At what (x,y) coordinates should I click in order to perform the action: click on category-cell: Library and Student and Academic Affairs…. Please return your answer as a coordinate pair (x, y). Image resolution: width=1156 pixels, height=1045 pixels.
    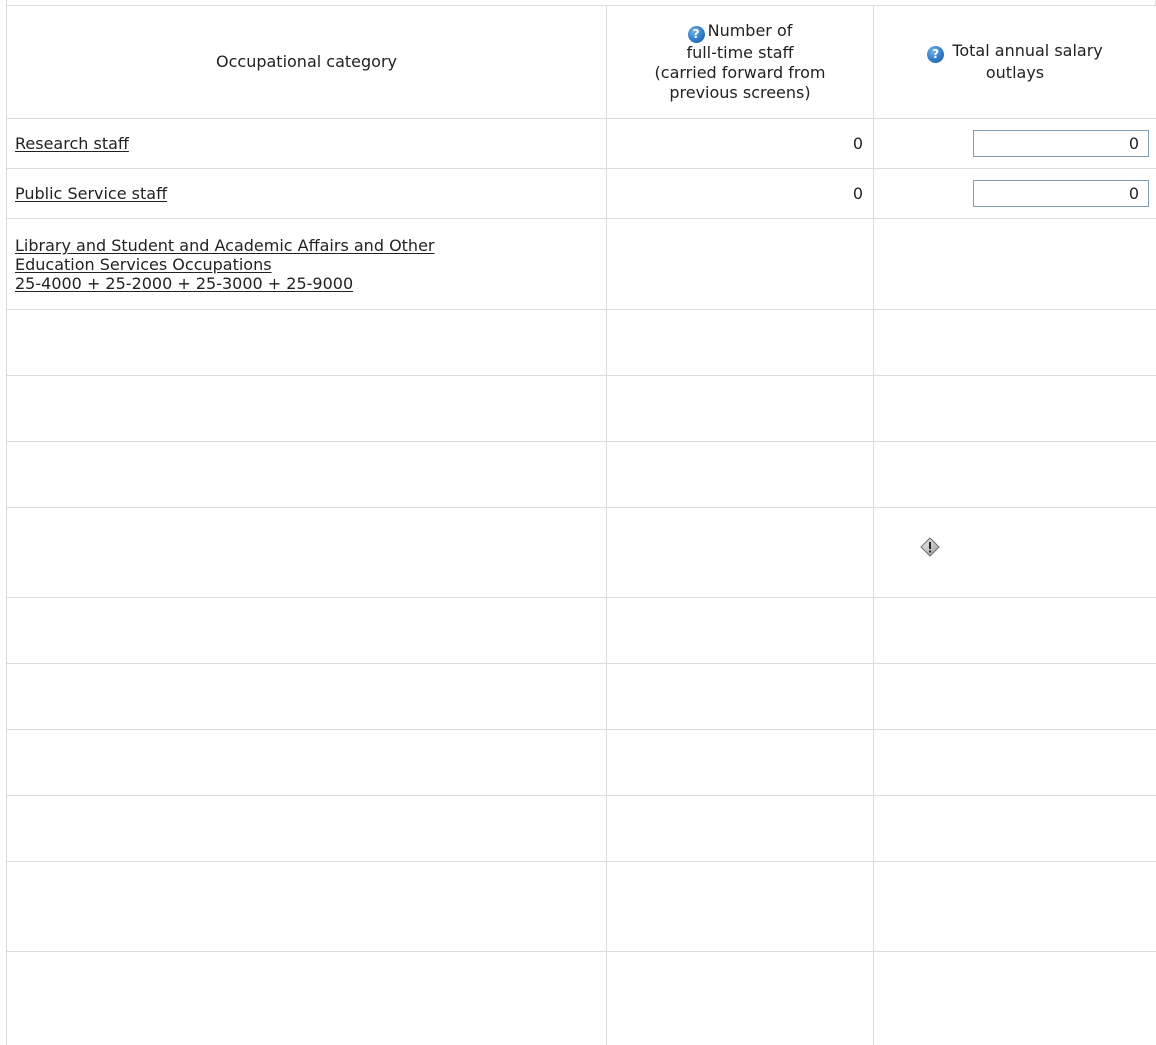
    Looking at the image, I should click on (306, 264).